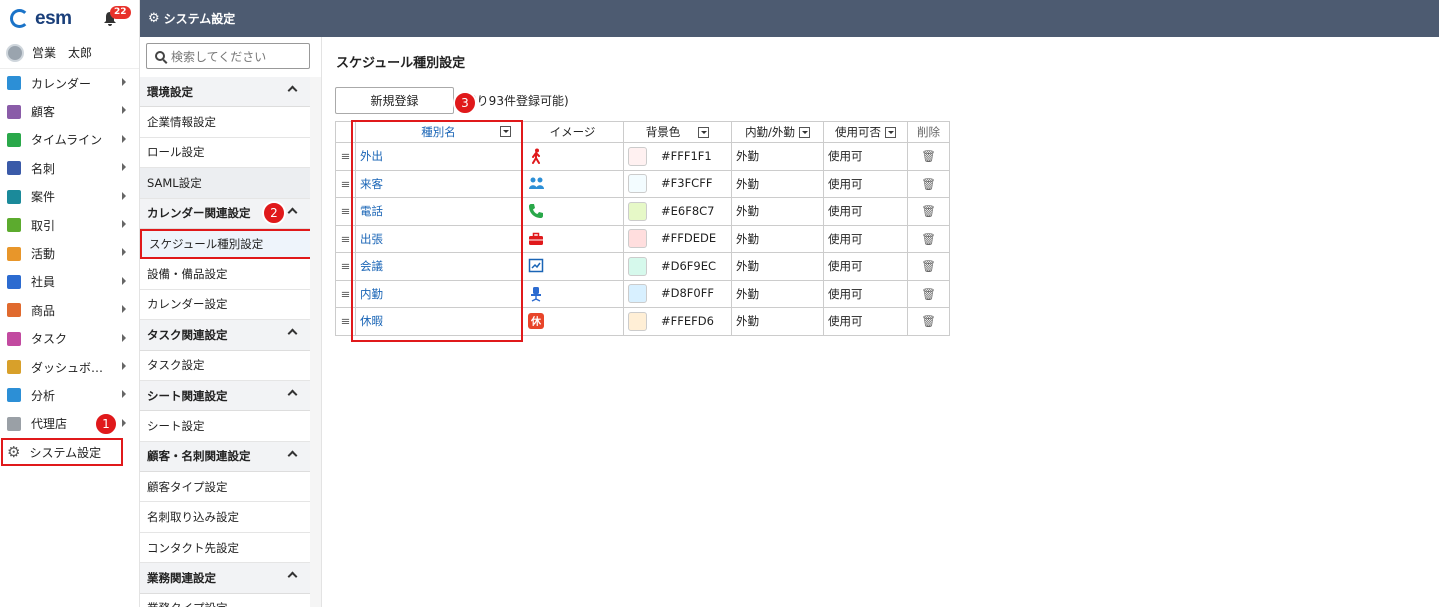  Describe the element at coordinates (14, 83) in the screenshot. I see `calendar-icon` at that location.